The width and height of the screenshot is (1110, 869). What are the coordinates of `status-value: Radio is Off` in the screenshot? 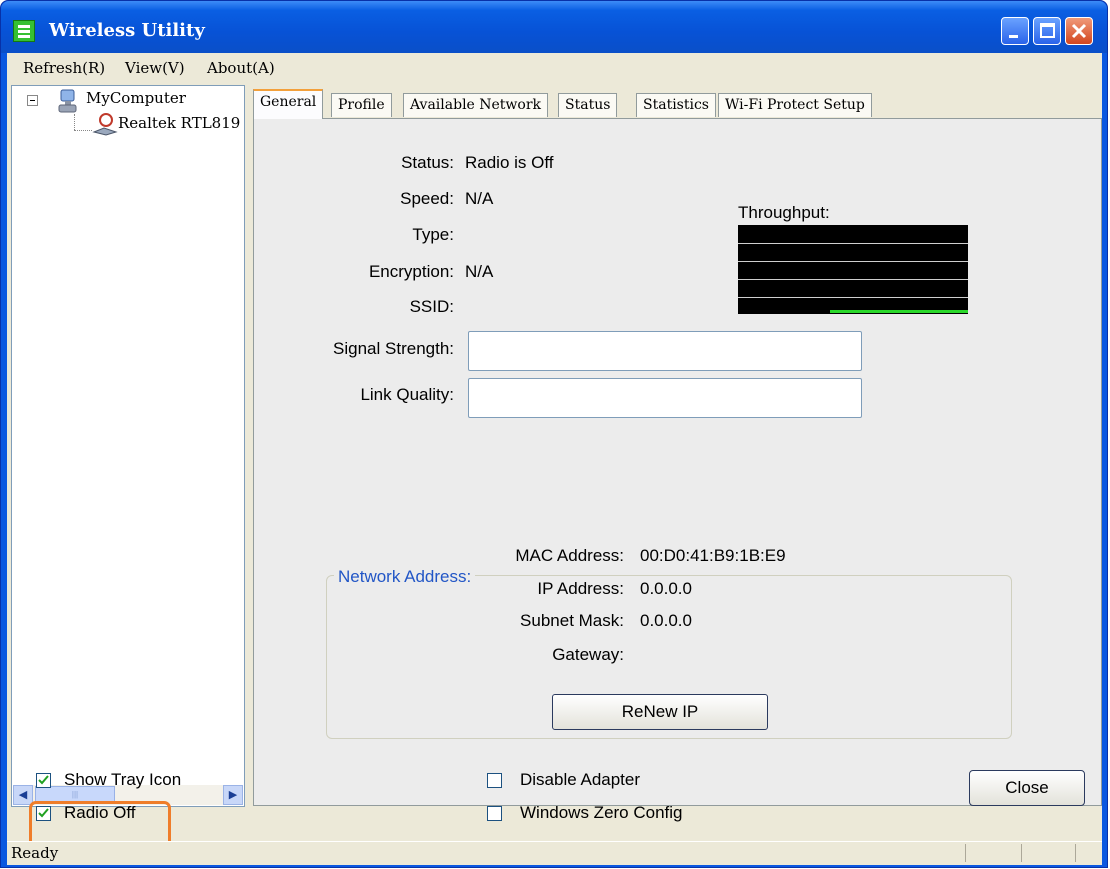 It's located at (509, 162).